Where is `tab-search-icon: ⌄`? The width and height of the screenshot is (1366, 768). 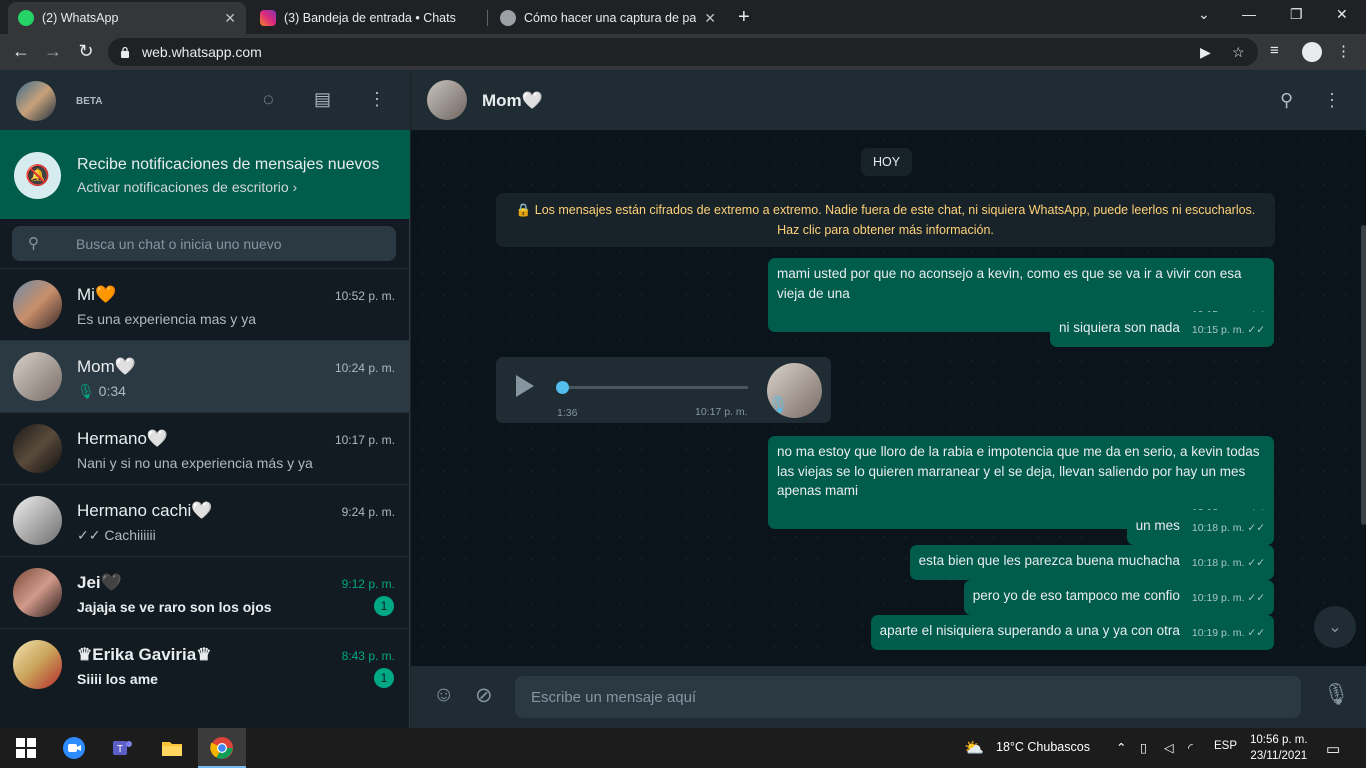
tab-search-icon: ⌄ is located at coordinates (1204, 14).